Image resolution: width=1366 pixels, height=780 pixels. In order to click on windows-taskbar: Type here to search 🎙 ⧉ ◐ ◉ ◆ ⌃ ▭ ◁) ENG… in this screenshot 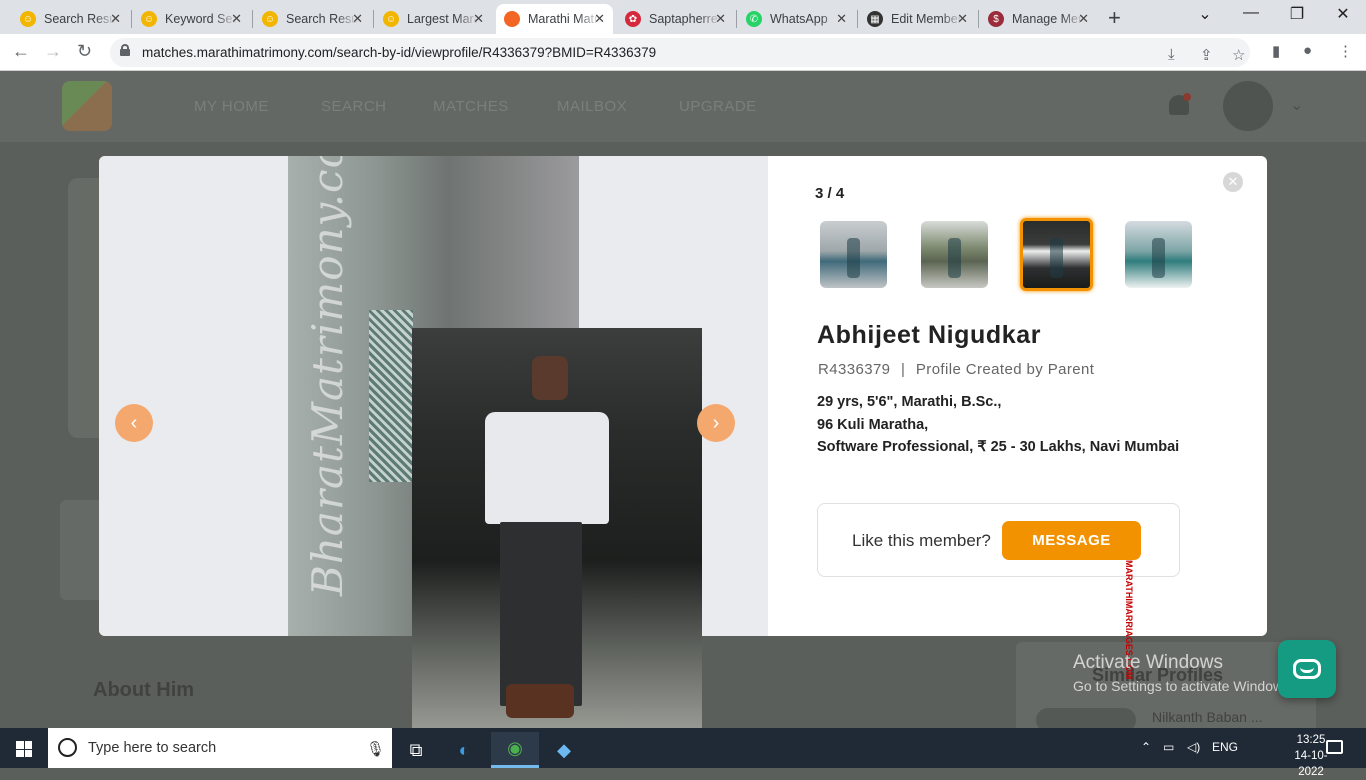, I will do `click(683, 753)`.